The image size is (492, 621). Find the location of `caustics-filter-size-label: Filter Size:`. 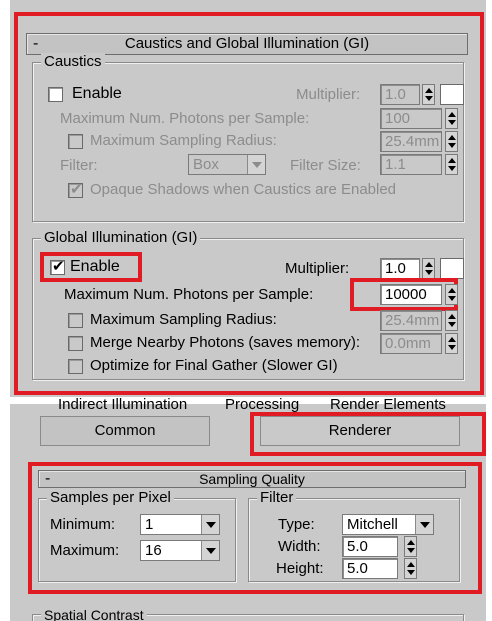

caustics-filter-size-label: Filter Size: is located at coordinates (325, 165).